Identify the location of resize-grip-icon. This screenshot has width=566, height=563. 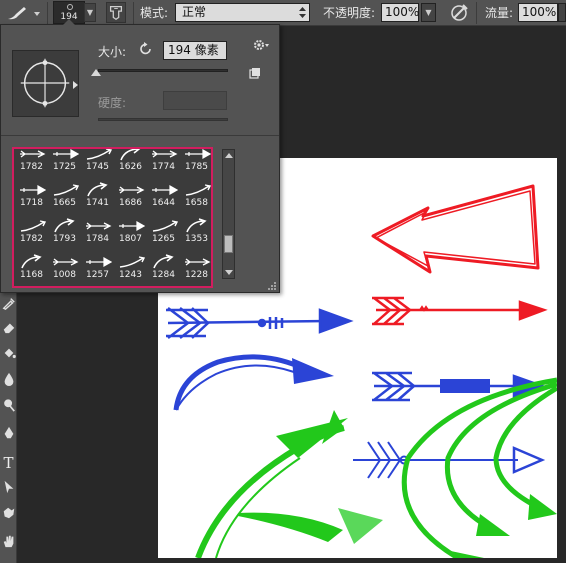
(272, 286).